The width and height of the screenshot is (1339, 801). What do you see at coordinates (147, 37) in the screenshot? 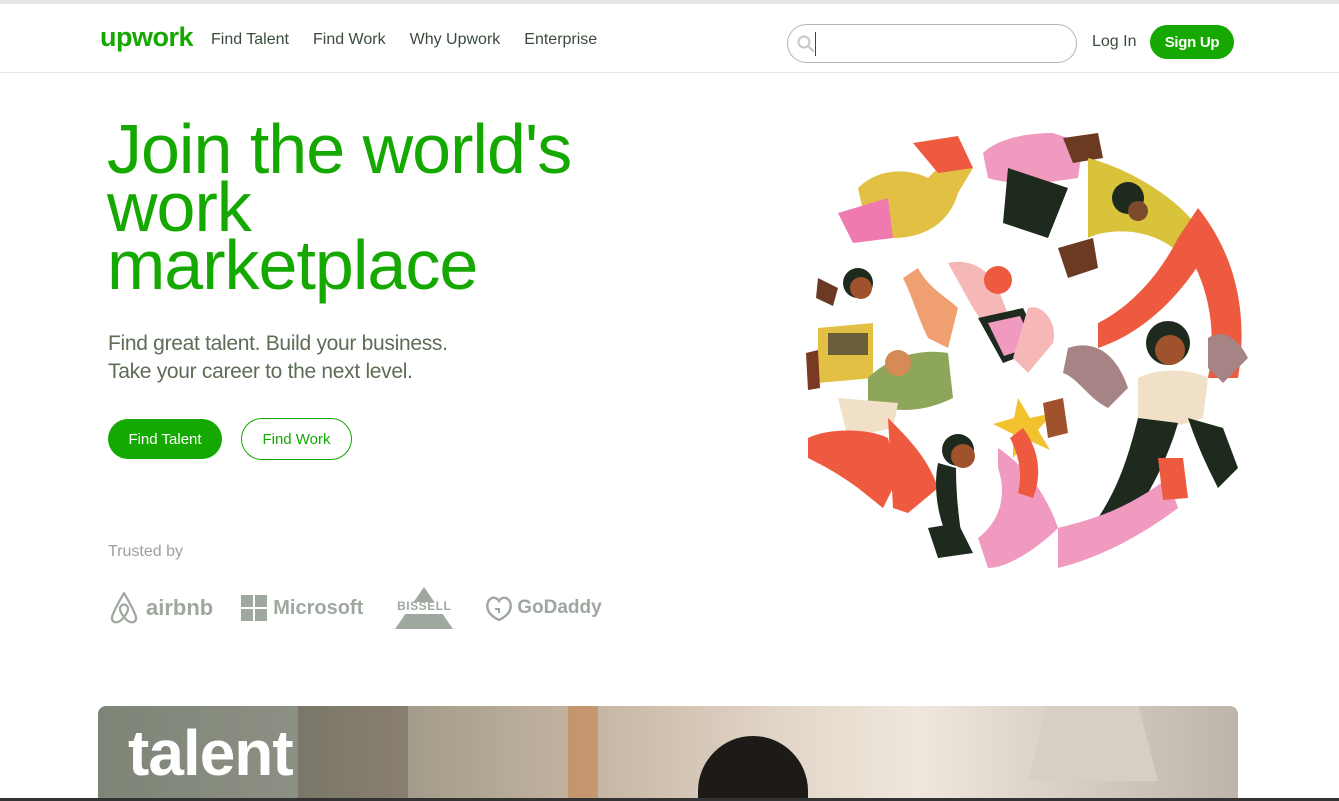
I see `upwork-logo: upwork` at bounding box center [147, 37].